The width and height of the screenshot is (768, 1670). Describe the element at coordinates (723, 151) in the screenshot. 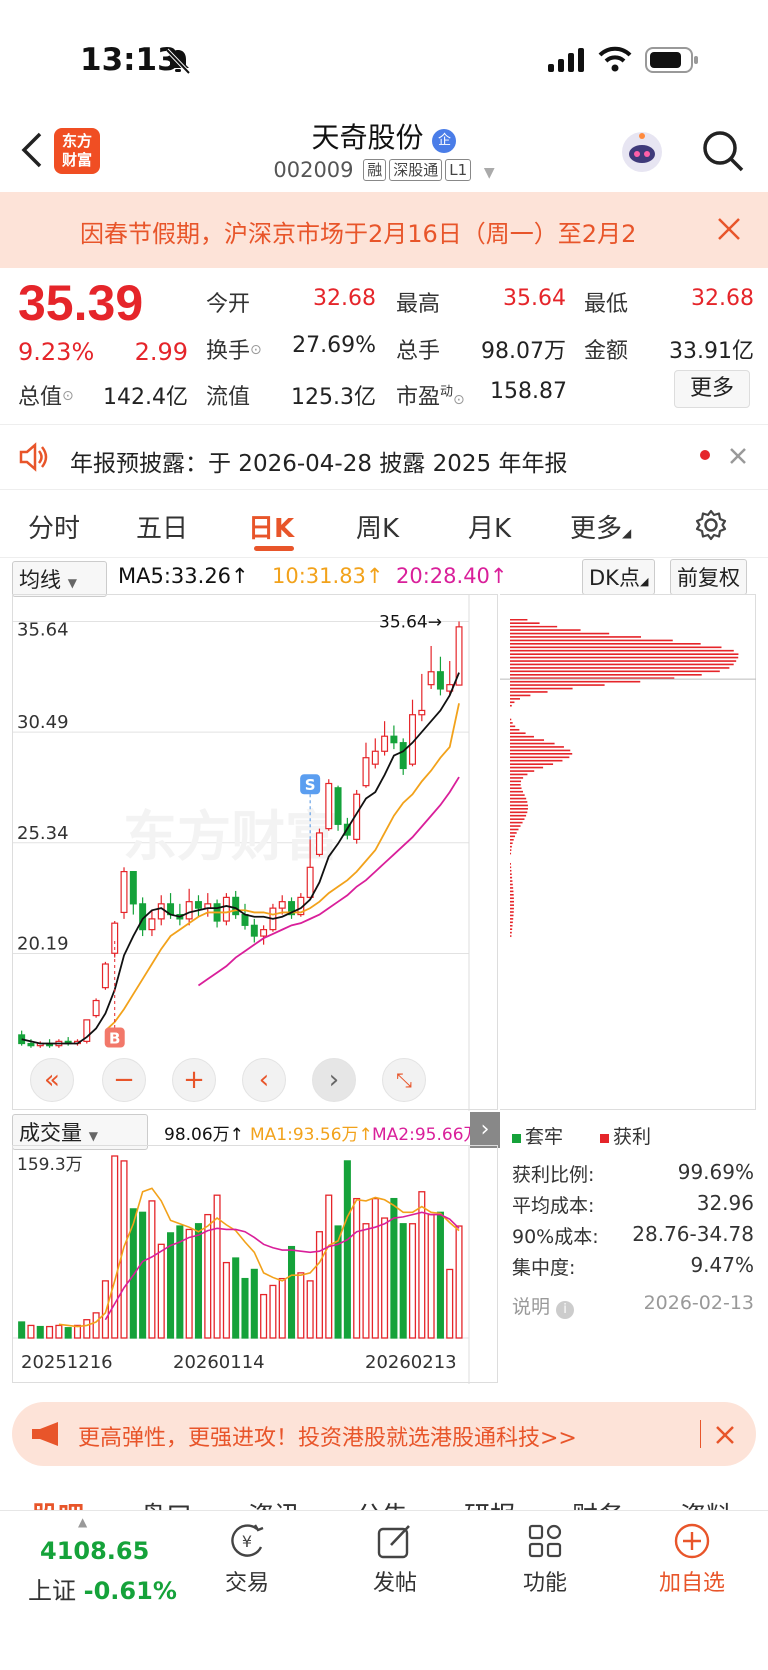

I see `search-icon` at that location.